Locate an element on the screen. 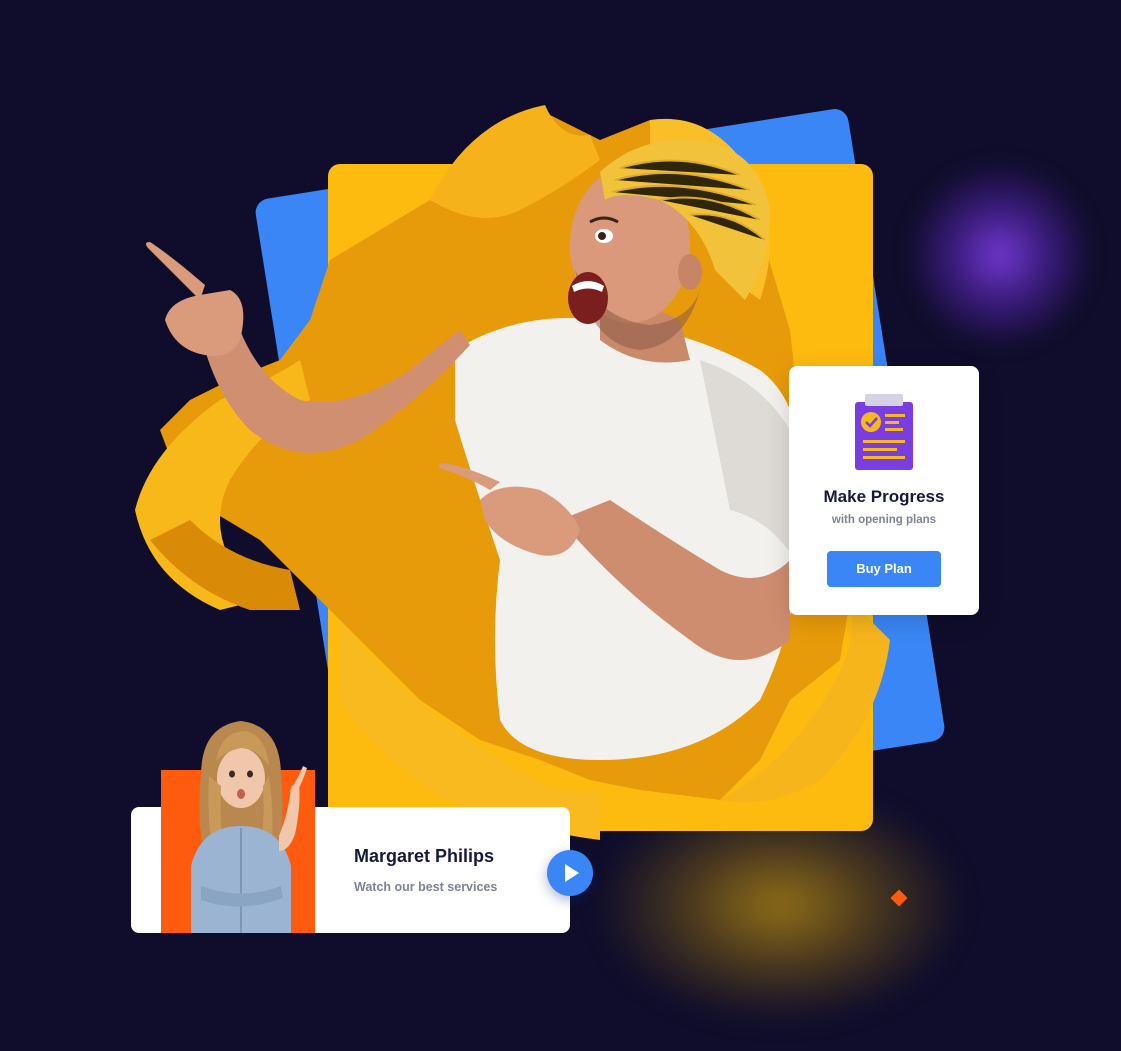 This screenshot has width=1121, height=1051. buy-plan-button: Buy Plan is located at coordinates (884, 569).